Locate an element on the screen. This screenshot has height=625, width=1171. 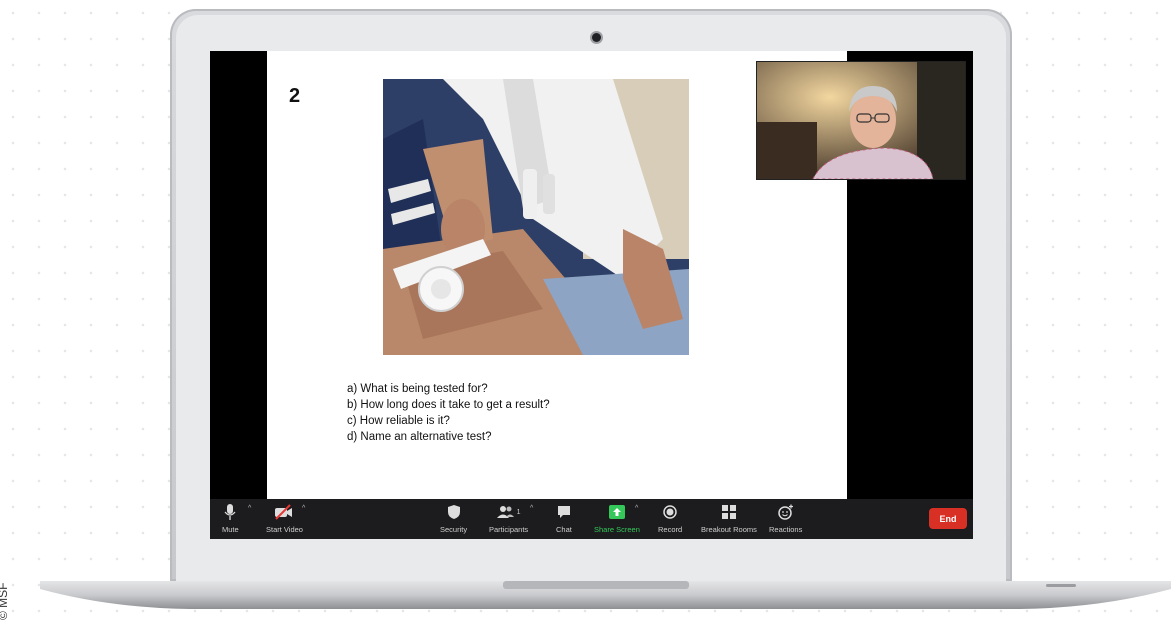
video-options-caret: ^ is located at coordinates (303, 508).